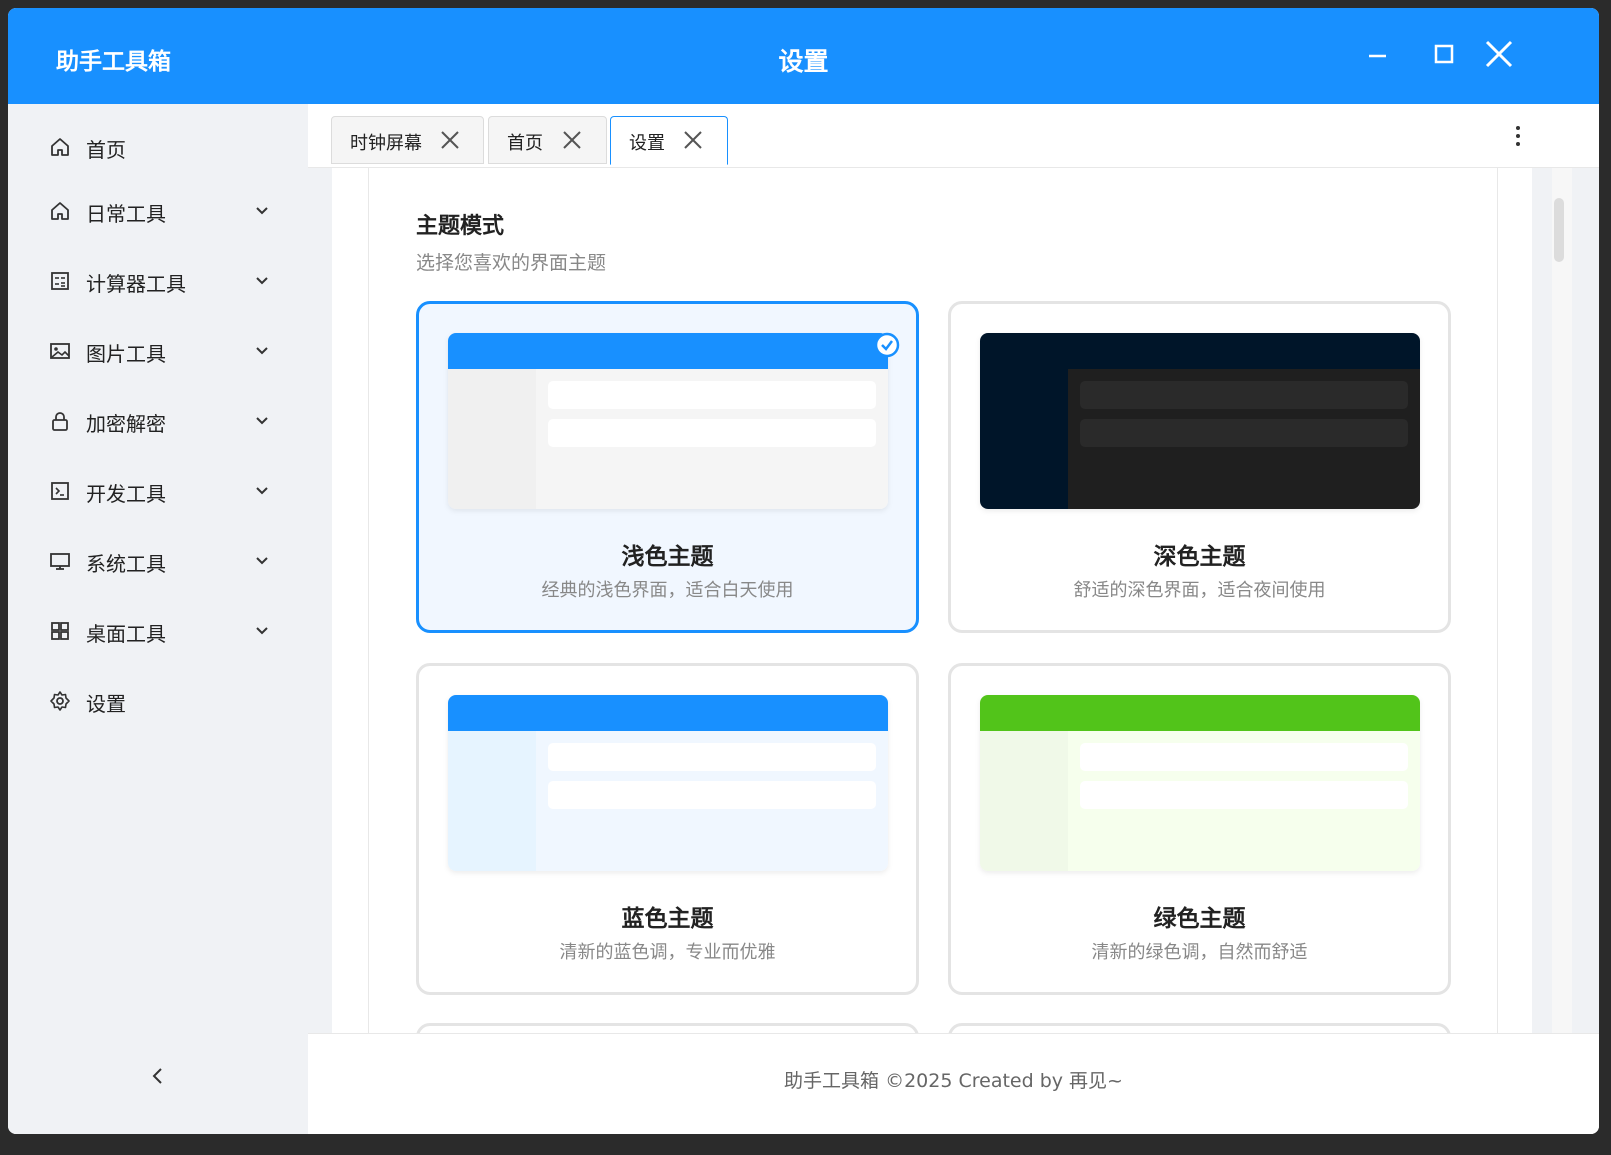  I want to click on tab-label: 首页, so click(525, 143).